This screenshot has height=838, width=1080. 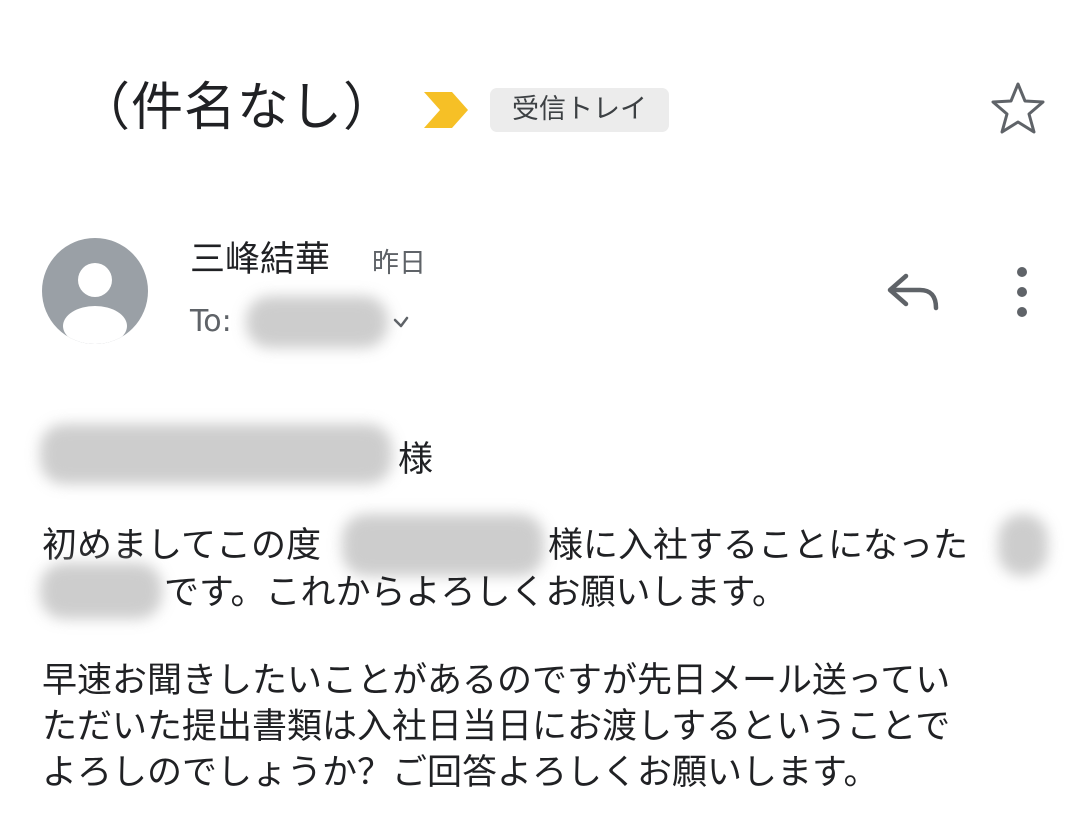 I want to click on salutation-suffix: 様, so click(x=416, y=460).